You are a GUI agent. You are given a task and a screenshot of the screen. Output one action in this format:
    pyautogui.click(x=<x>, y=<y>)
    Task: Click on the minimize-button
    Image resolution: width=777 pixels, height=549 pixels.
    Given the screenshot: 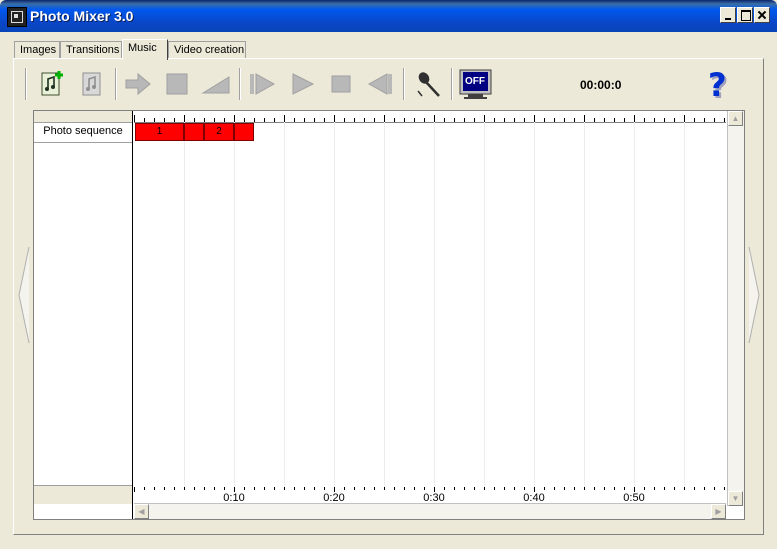 What is the action you would take?
    pyautogui.click(x=728, y=15)
    